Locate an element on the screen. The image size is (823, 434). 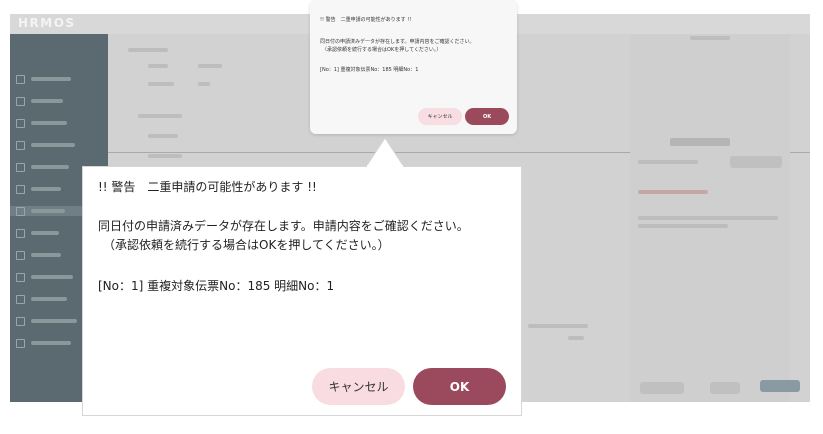
dialog-note: （承認依頼を続行する場合はOKを押してください。） is located at coordinates (382, 50).